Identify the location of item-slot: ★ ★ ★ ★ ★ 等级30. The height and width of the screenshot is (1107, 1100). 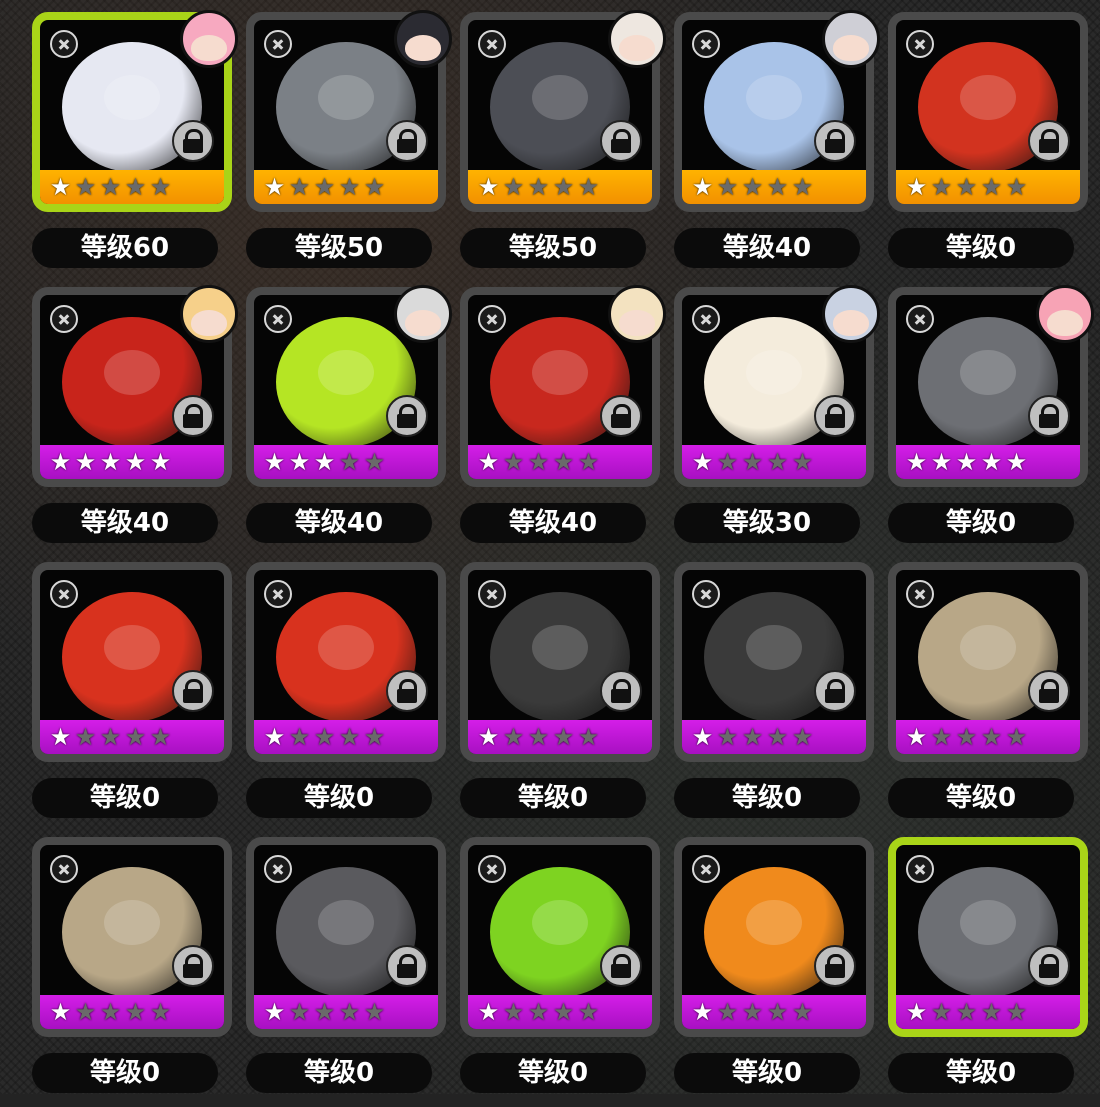
(781, 421).